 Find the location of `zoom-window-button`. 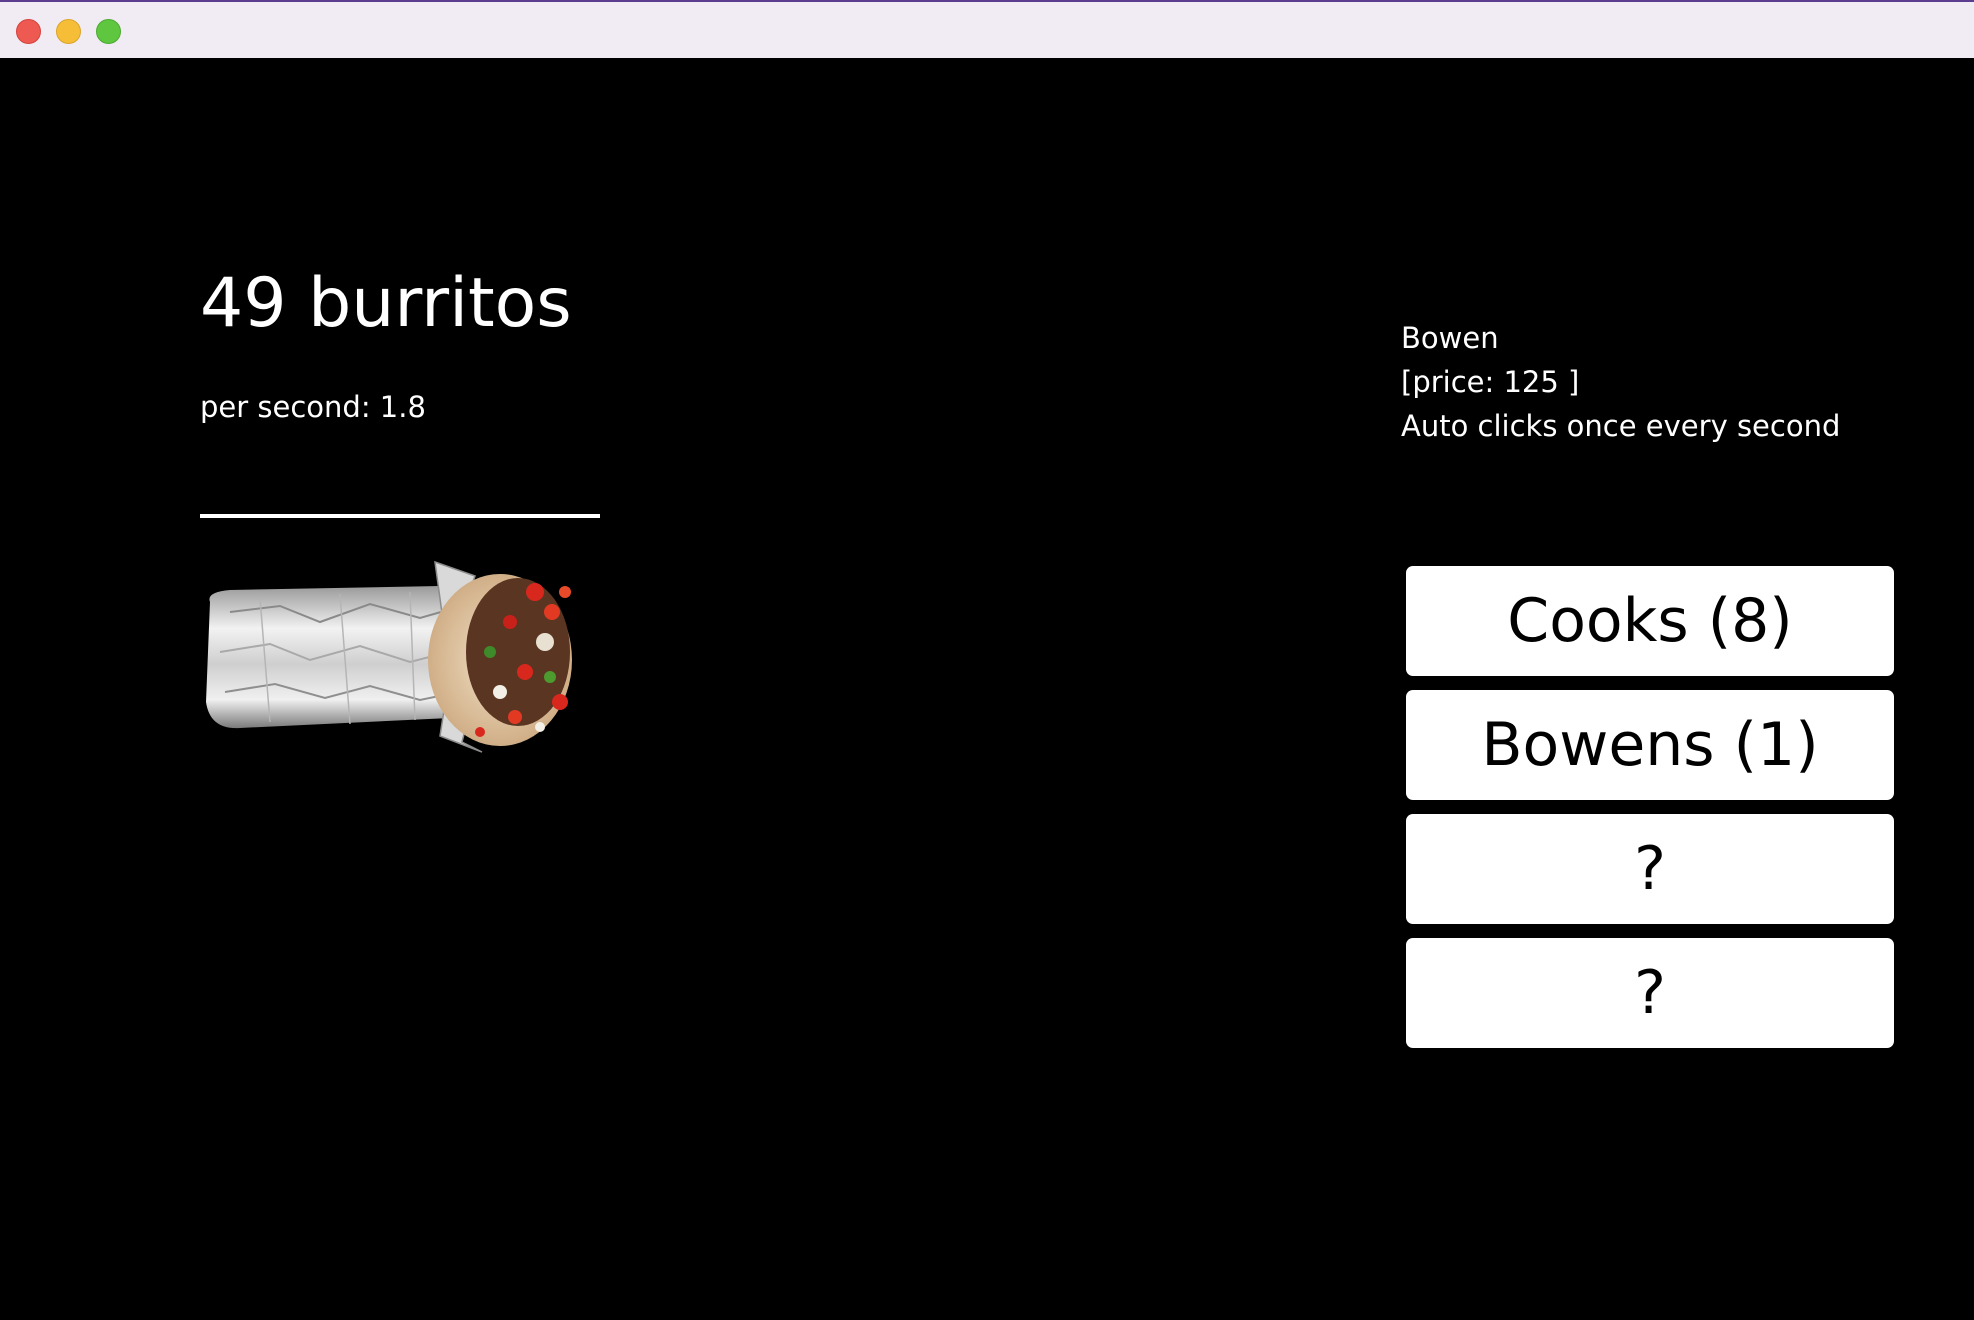

zoom-window-button is located at coordinates (108, 31).